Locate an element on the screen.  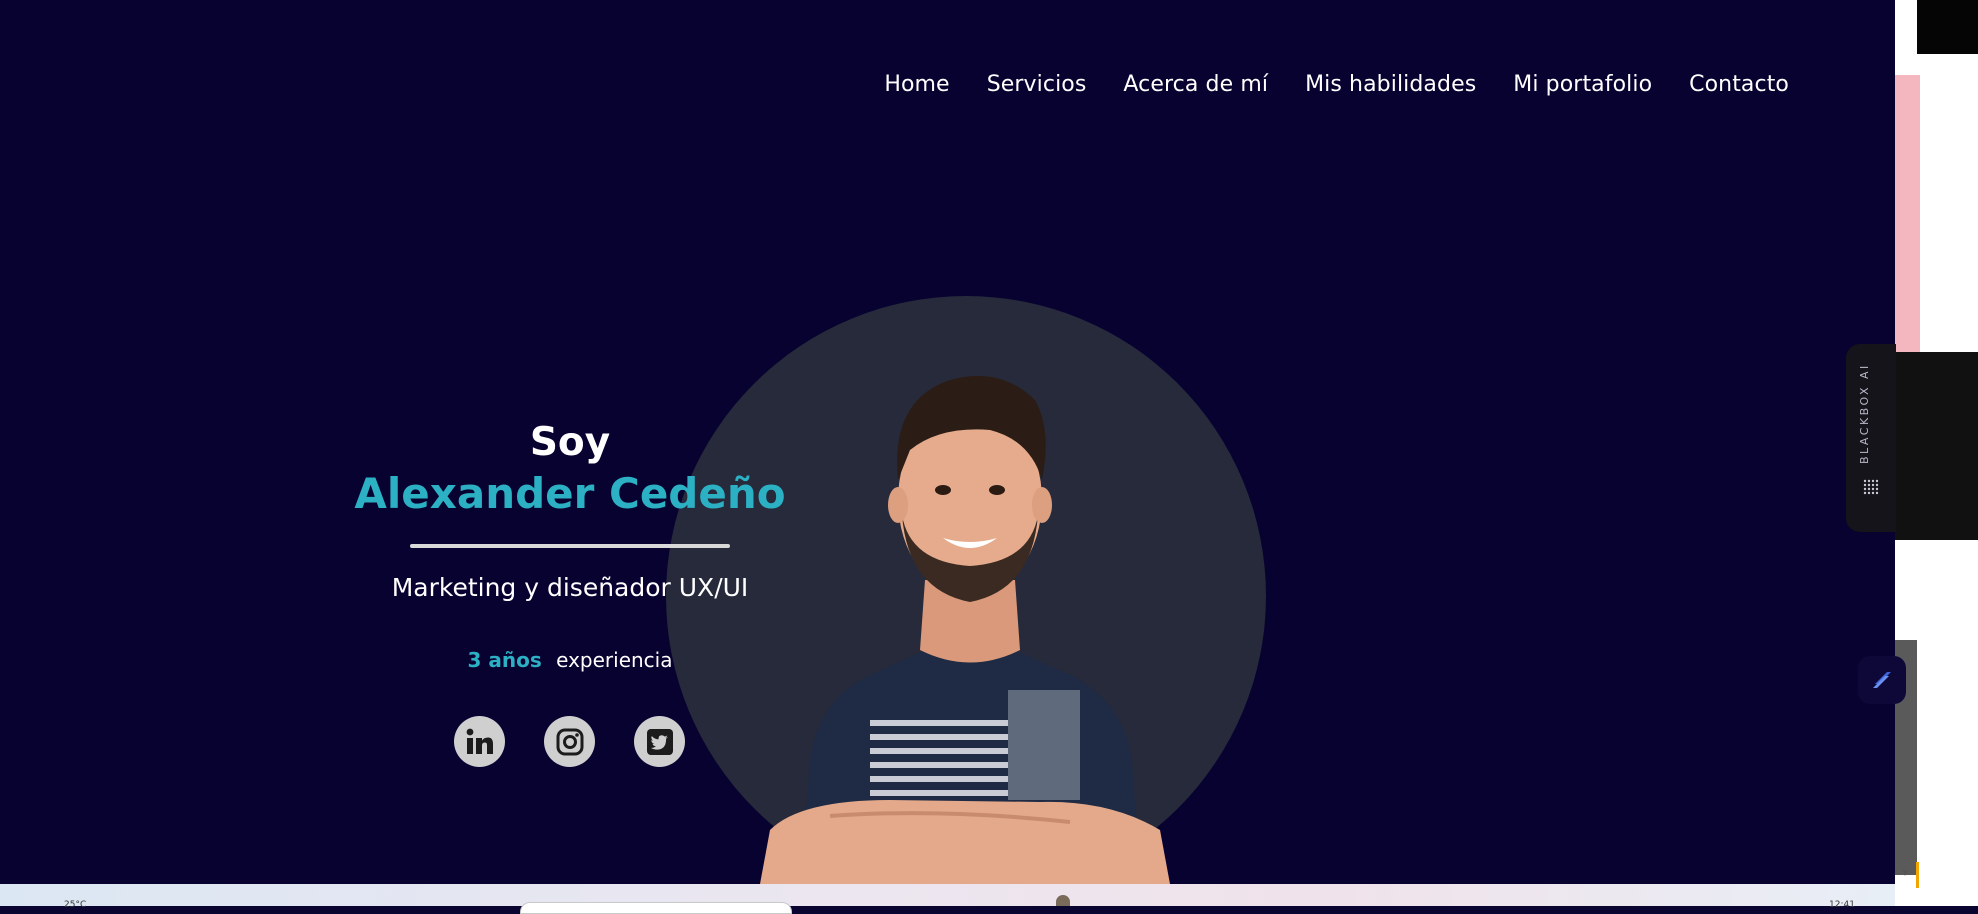
blackbox-ai-tab: BLACKBOX AI is located at coordinates (1871, 438).